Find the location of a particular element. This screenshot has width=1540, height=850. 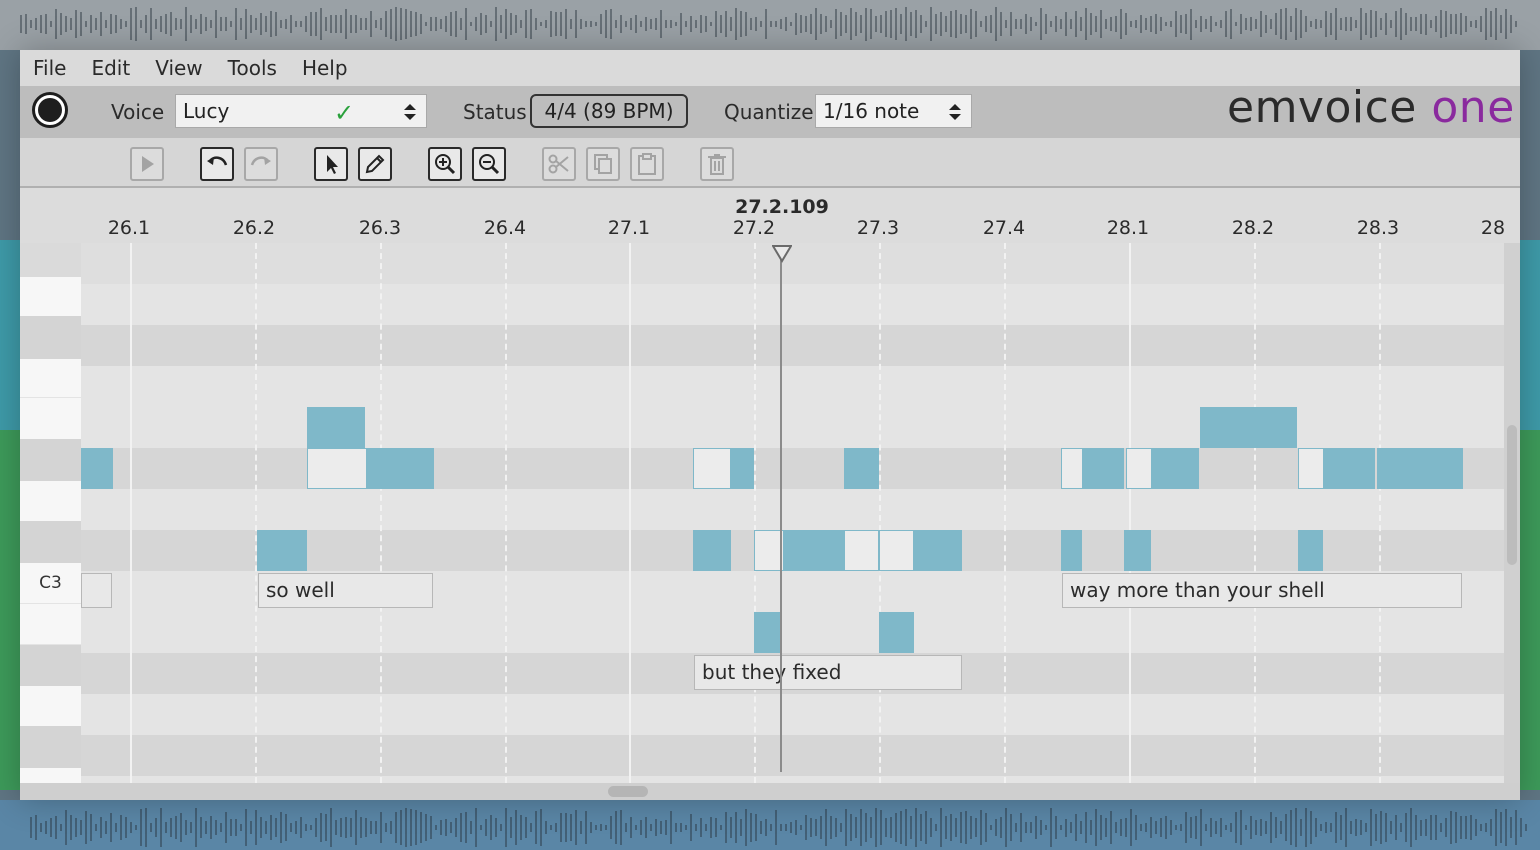

lyric-box: but they fixed is located at coordinates (828, 672).